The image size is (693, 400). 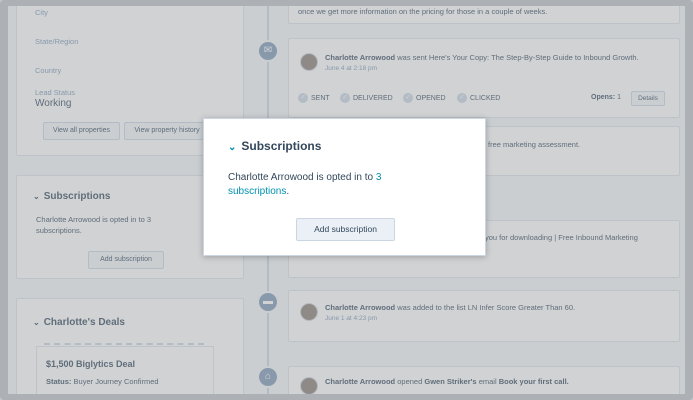 What do you see at coordinates (232, 147) in the screenshot?
I see `chevron-down-icon: ⌄` at bounding box center [232, 147].